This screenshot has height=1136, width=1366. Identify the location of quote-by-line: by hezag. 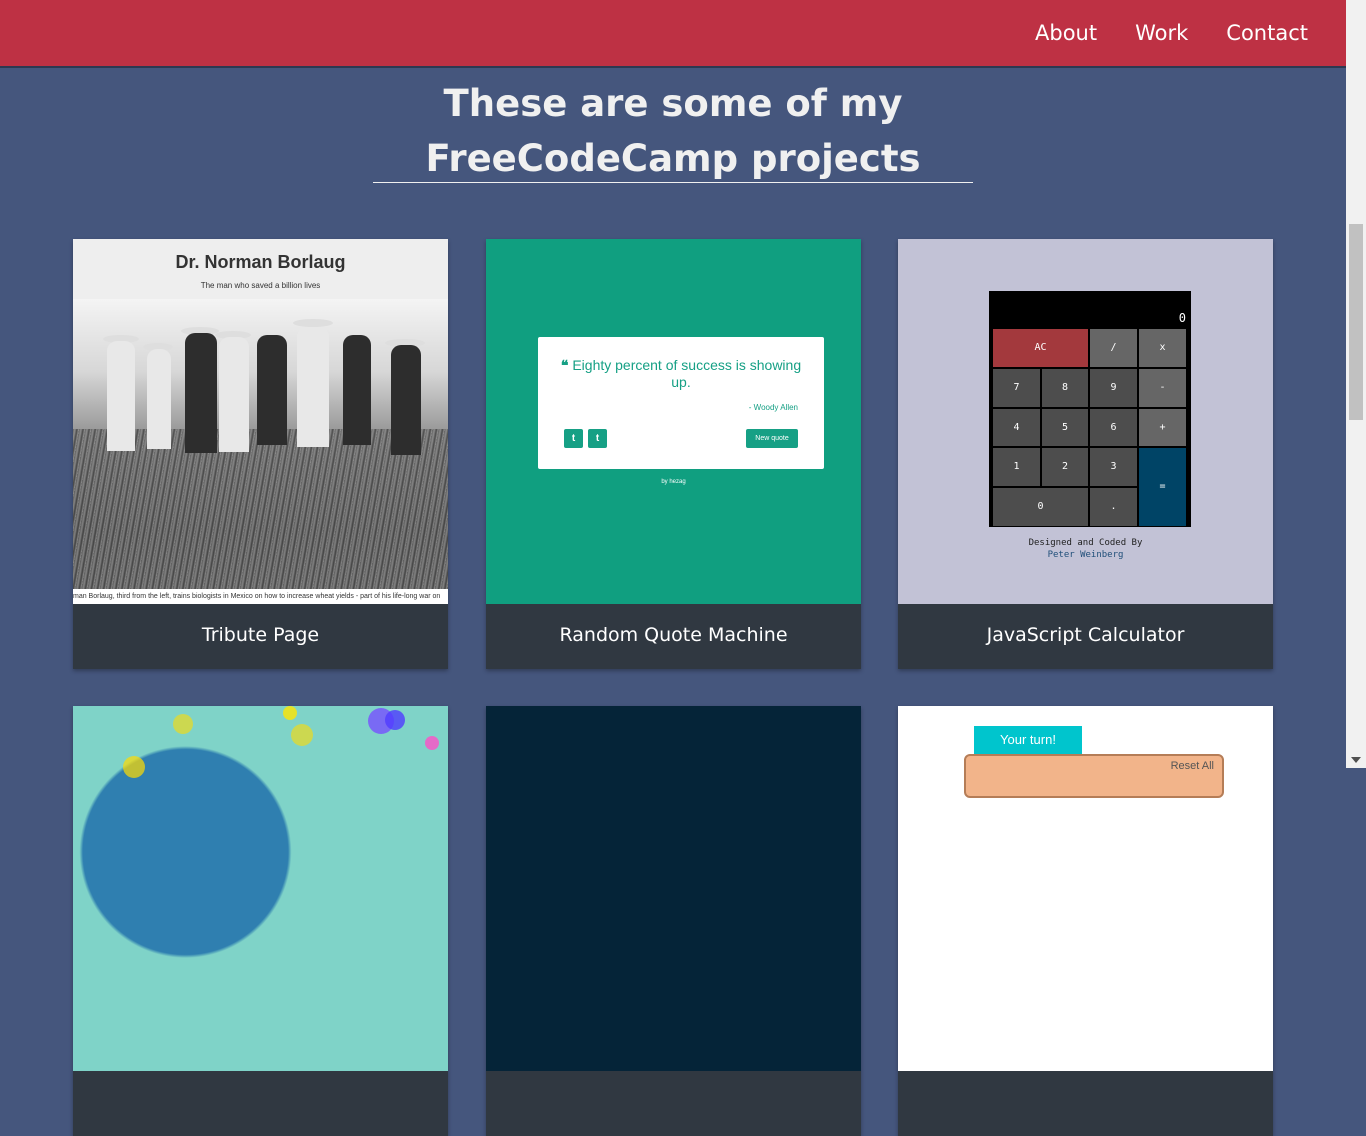
(673, 482).